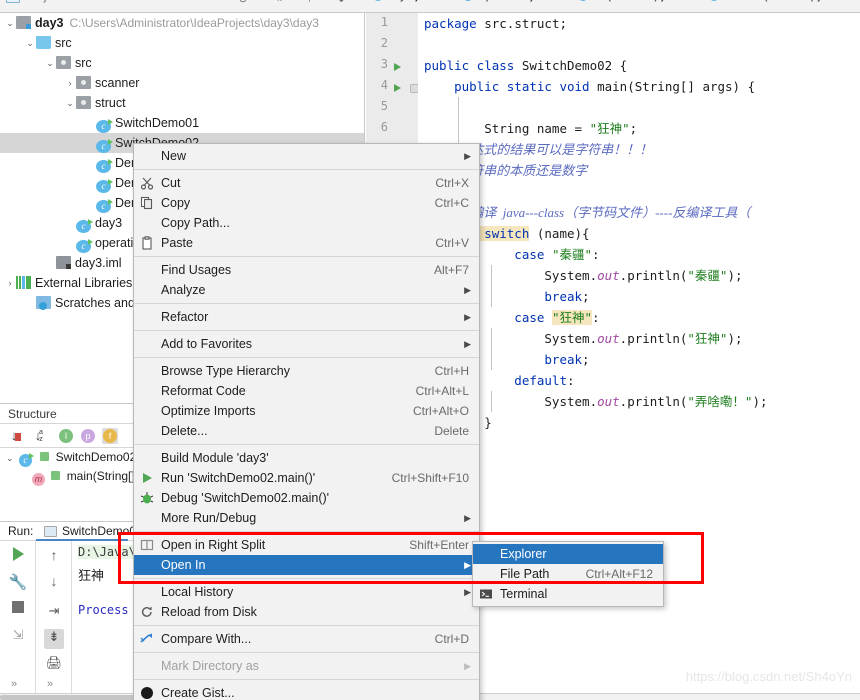 The image size is (860, 700). Describe the element at coordinates (306, 317) in the screenshot. I see `menu-item: Refactor ▶` at that location.